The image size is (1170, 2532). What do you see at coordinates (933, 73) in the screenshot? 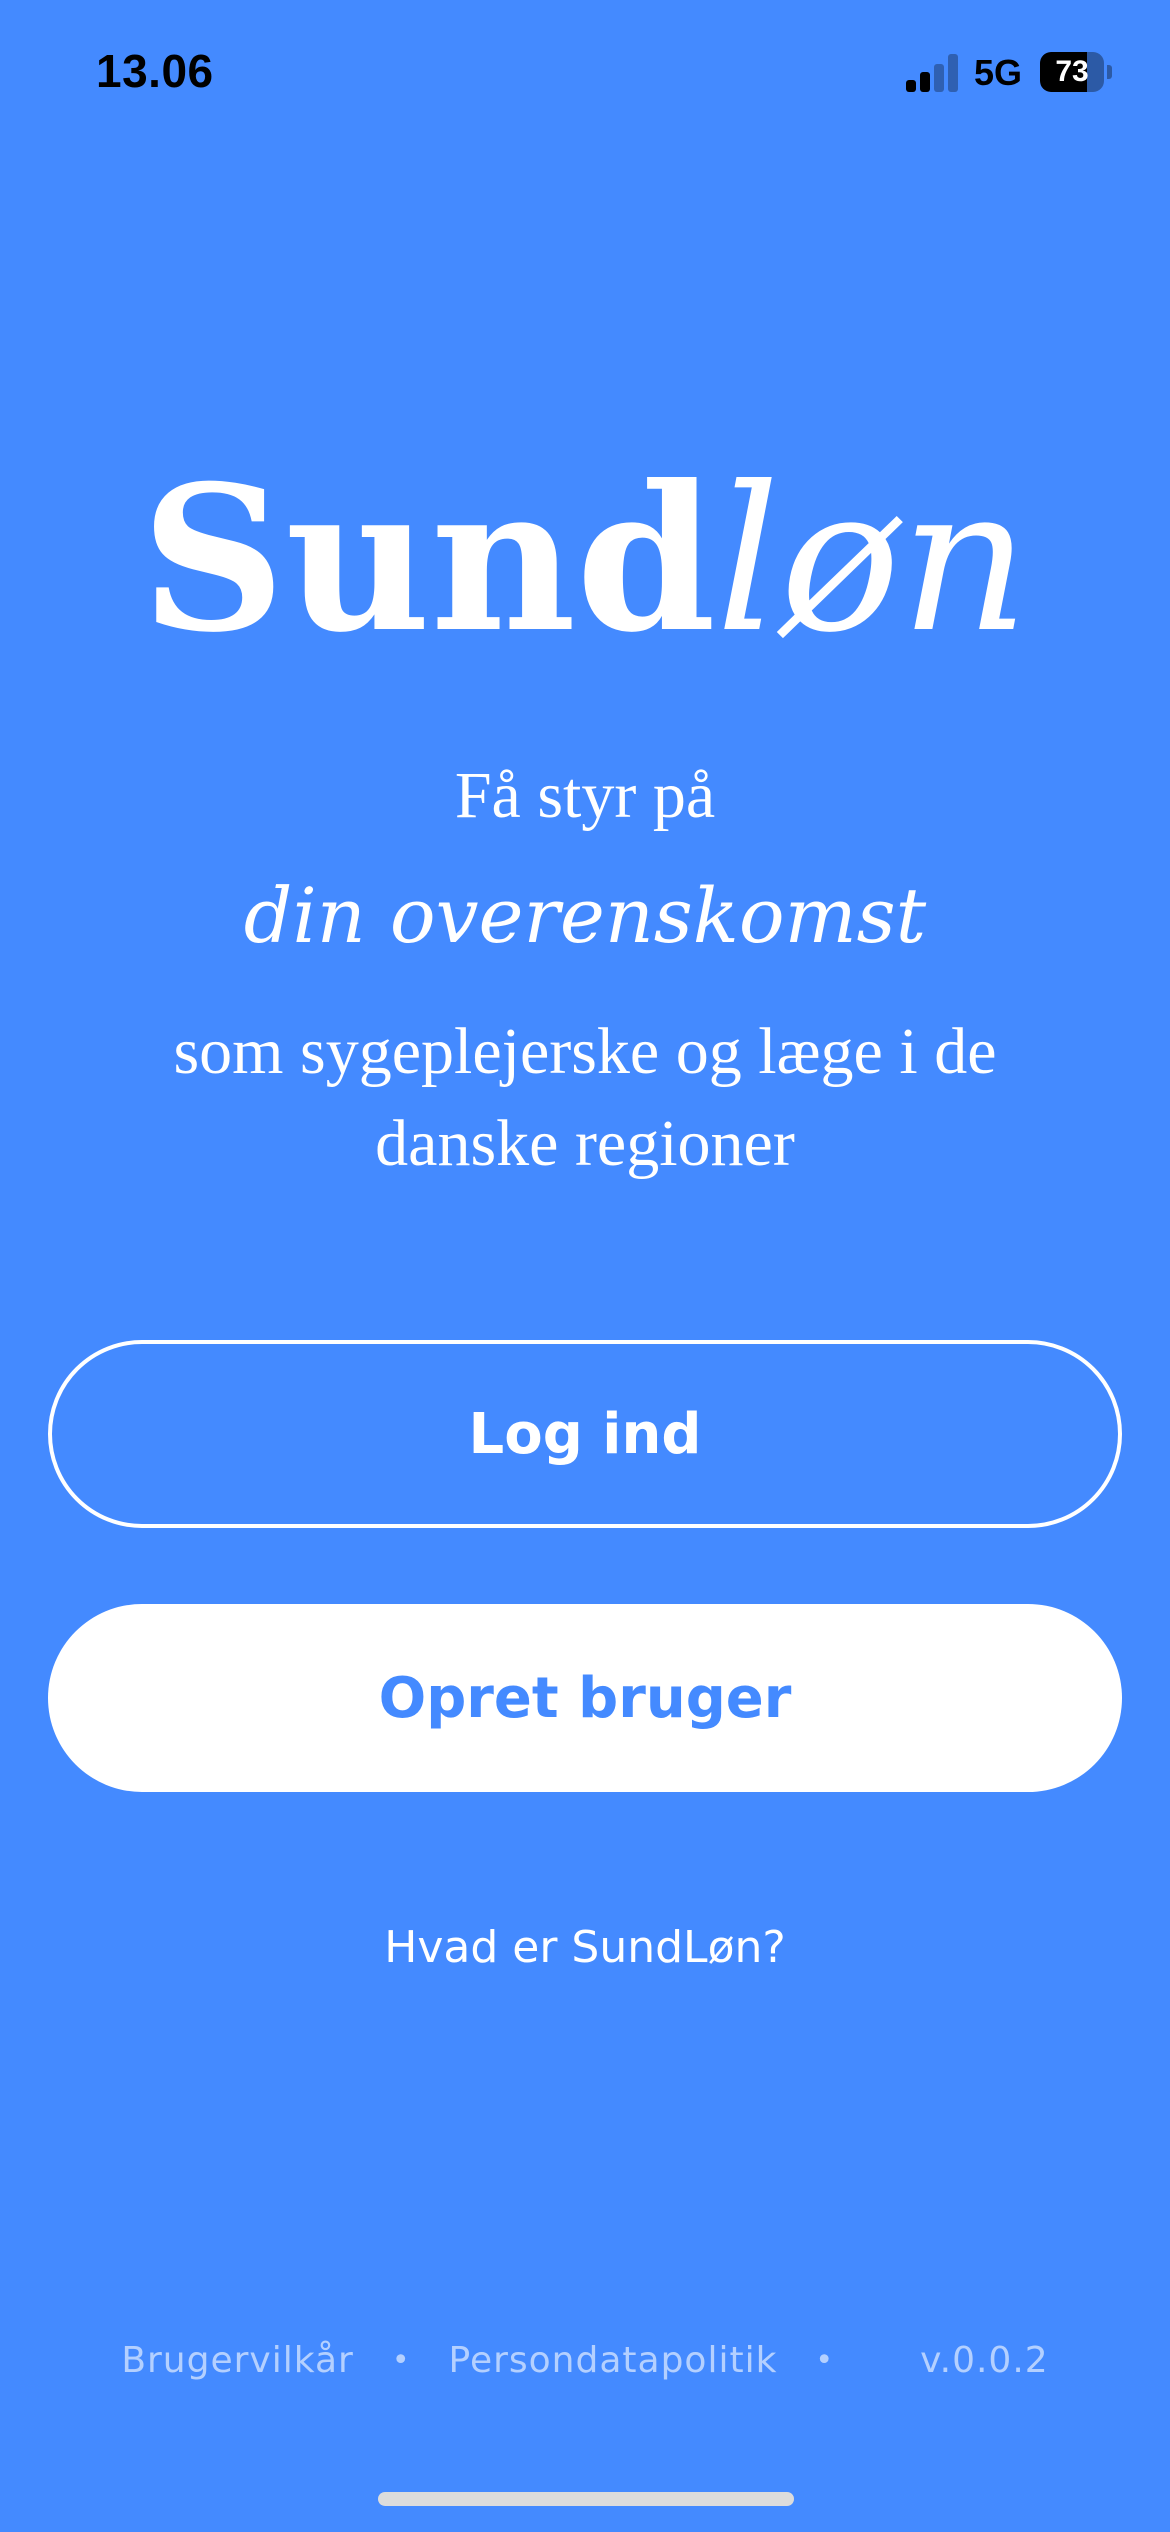
I see `cellular-signal-icon` at bounding box center [933, 73].